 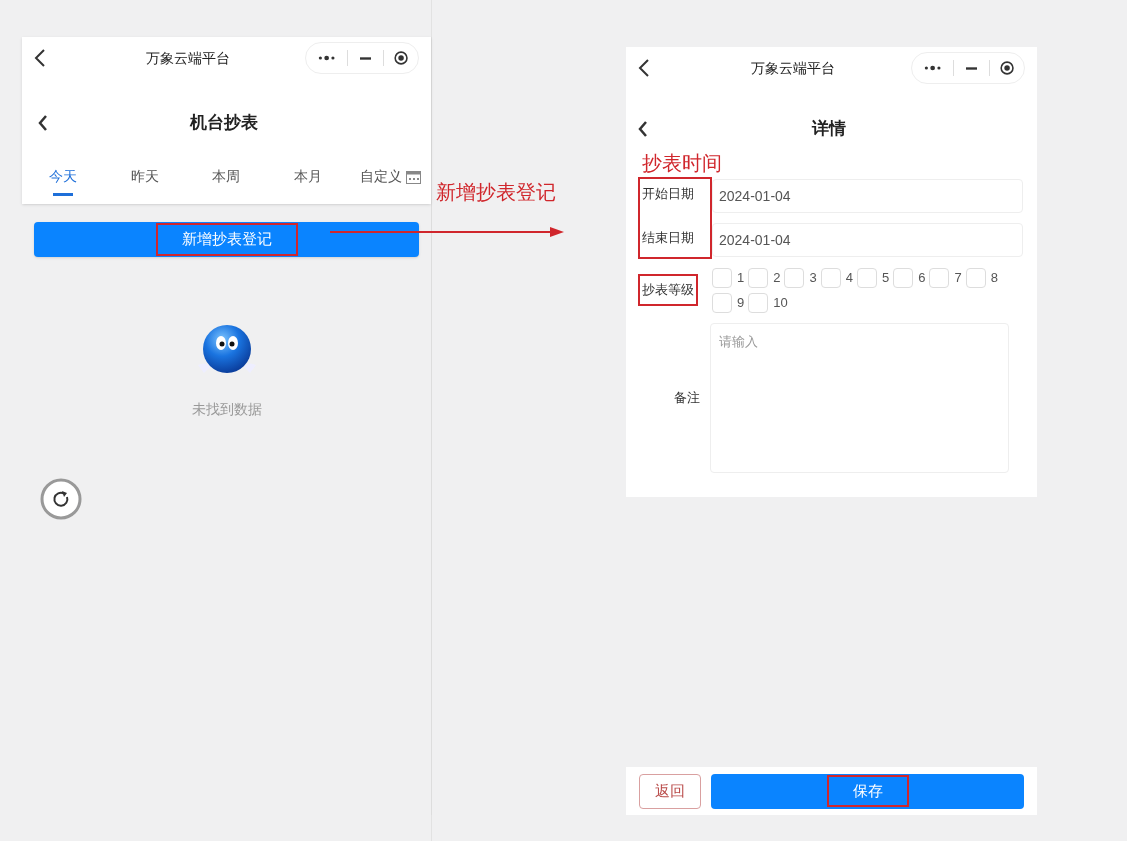 What do you see at coordinates (61, 499) in the screenshot?
I see `refresh-icon` at bounding box center [61, 499].